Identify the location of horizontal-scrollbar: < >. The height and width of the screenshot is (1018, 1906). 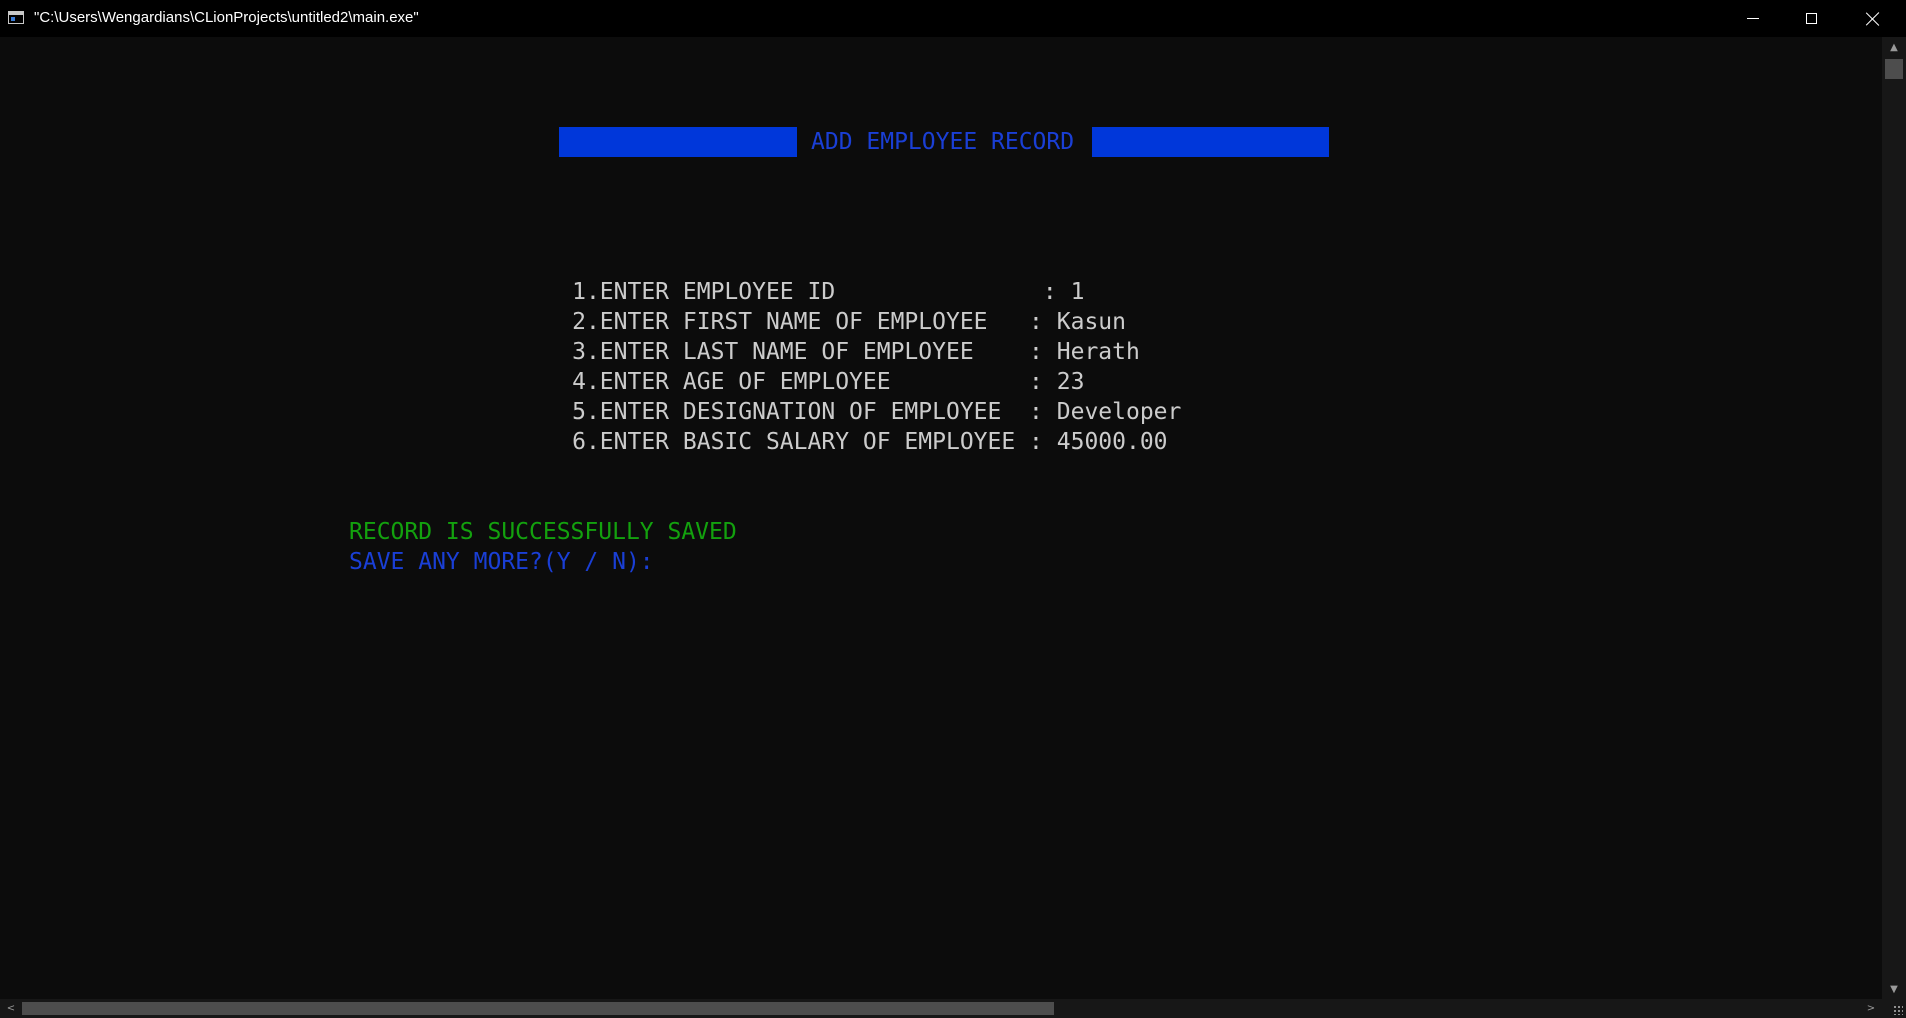
(941, 1008).